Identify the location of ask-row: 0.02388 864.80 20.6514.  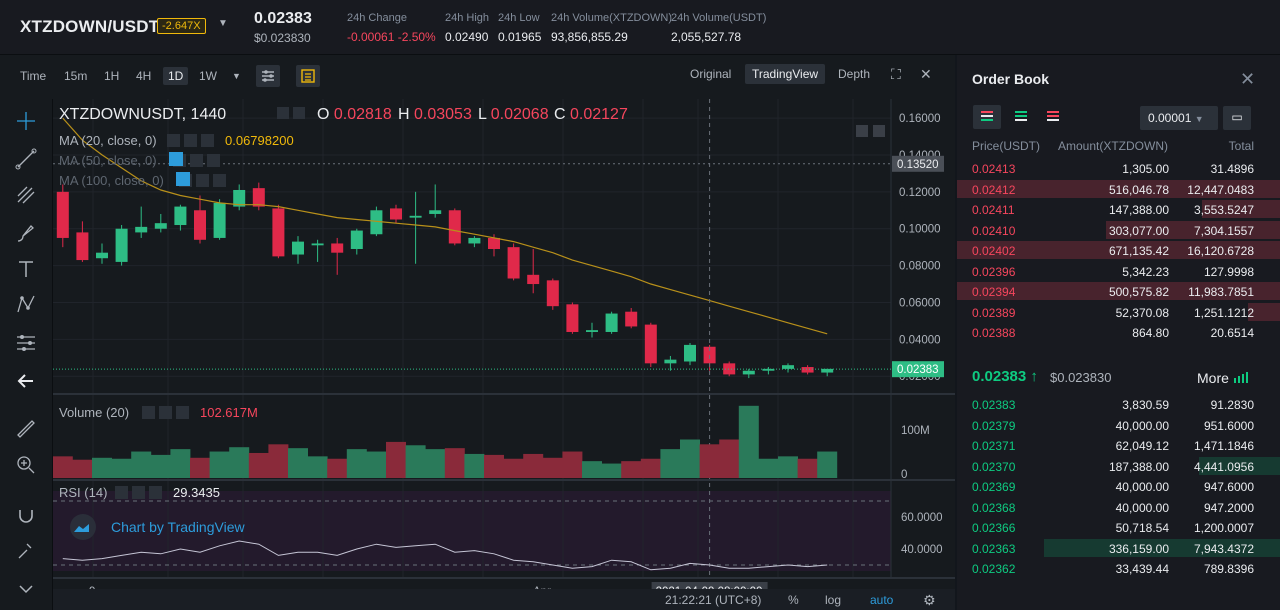
(1118, 332).